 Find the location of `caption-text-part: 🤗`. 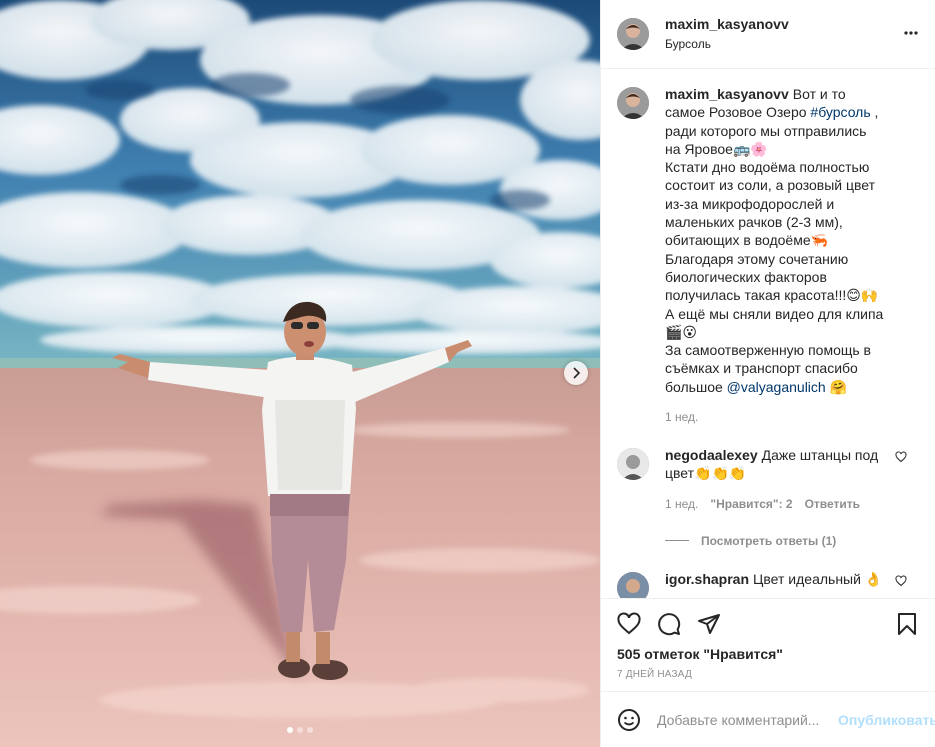

caption-text-part: 🤗 is located at coordinates (836, 386).